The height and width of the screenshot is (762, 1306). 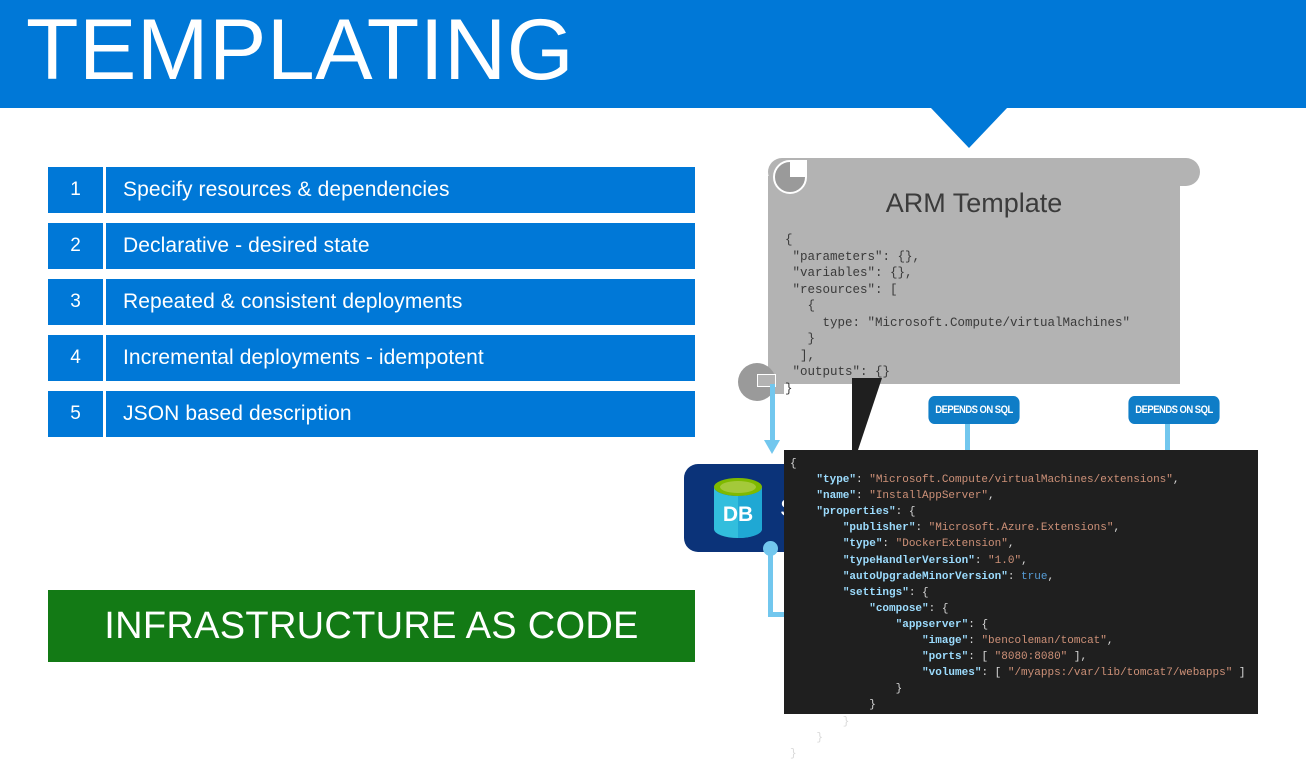 What do you see at coordinates (969, 128) in the screenshot?
I see `banner-pointer-arrow-icon` at bounding box center [969, 128].